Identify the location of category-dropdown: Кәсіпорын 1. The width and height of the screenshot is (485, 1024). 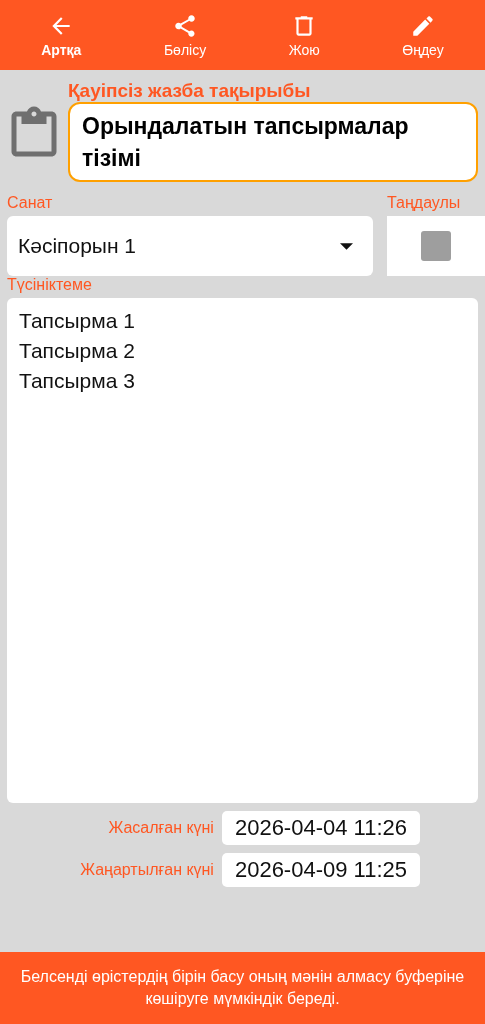
(190, 246).